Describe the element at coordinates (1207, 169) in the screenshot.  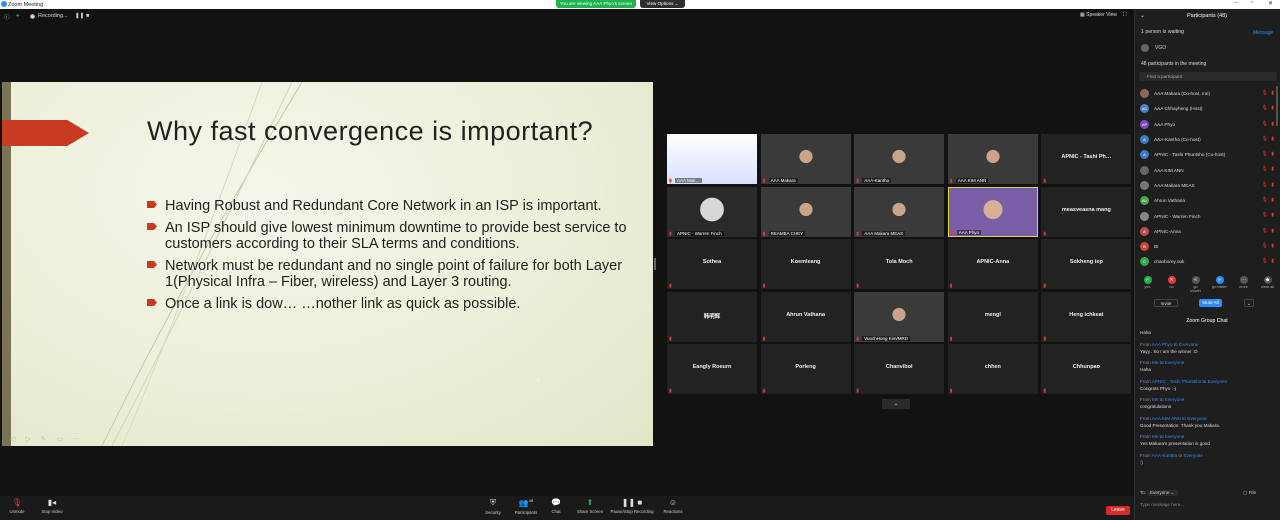
I see `participant-row: AAA KIM ANN 🎙 ▮` at that location.